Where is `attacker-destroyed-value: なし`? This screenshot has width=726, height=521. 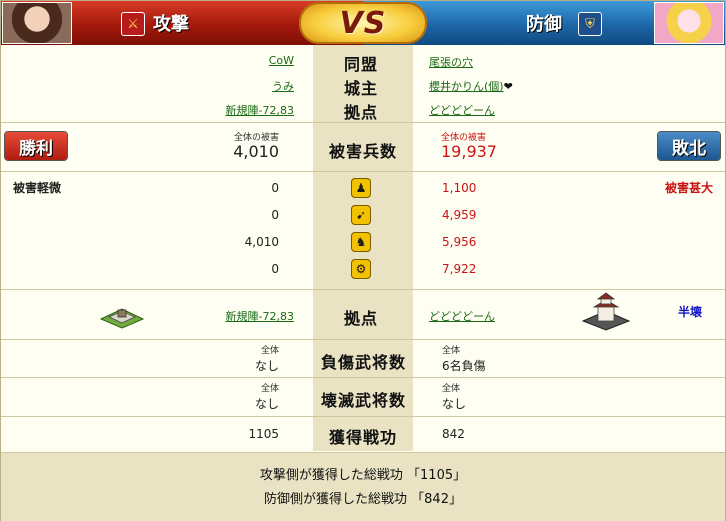 attacker-destroyed-value: なし is located at coordinates (266, 404).